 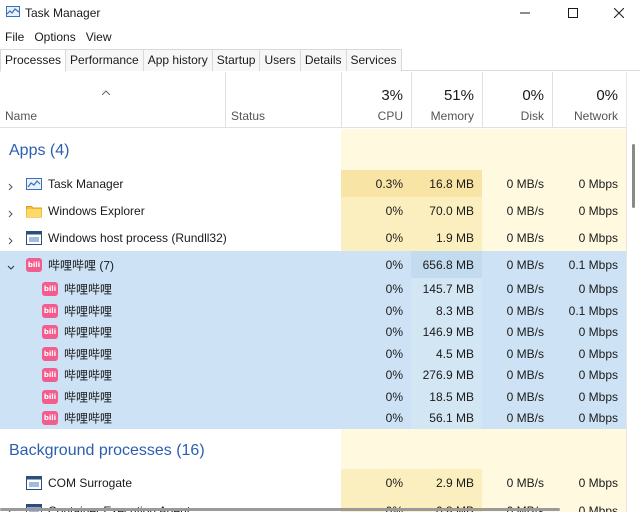 I want to click on network-value: 0.1 Mbps, so click(x=593, y=264).